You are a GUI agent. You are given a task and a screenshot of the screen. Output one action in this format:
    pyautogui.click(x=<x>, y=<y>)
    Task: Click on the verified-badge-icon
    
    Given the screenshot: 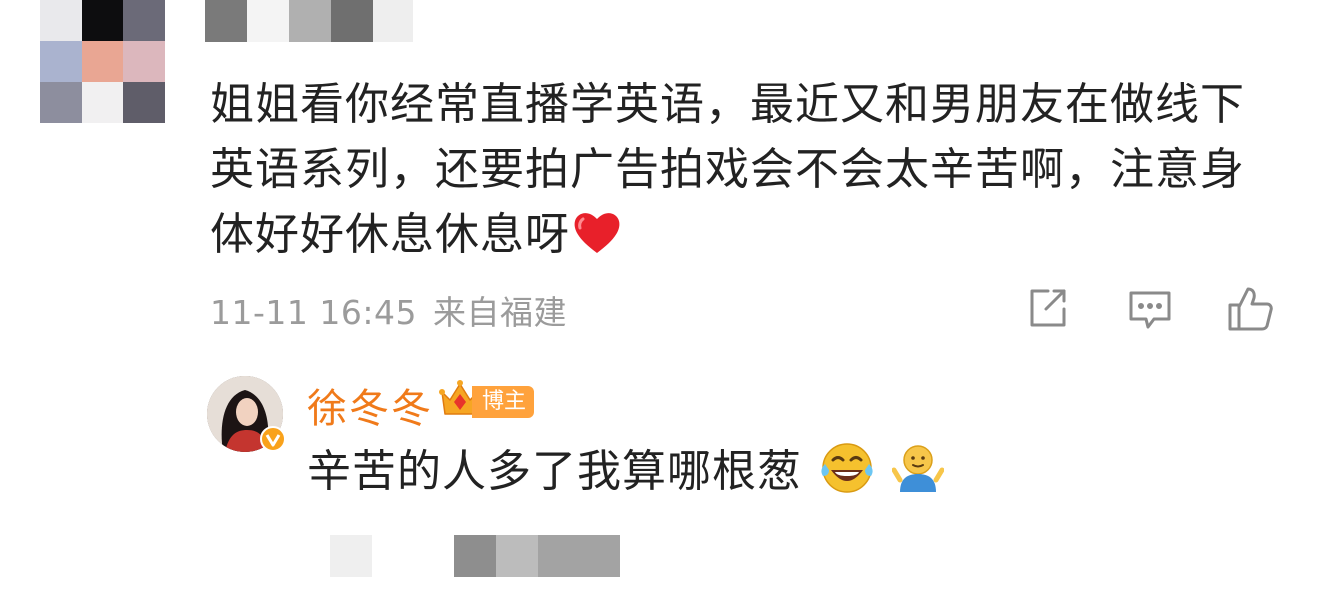 What is the action you would take?
    pyautogui.click(x=273, y=439)
    